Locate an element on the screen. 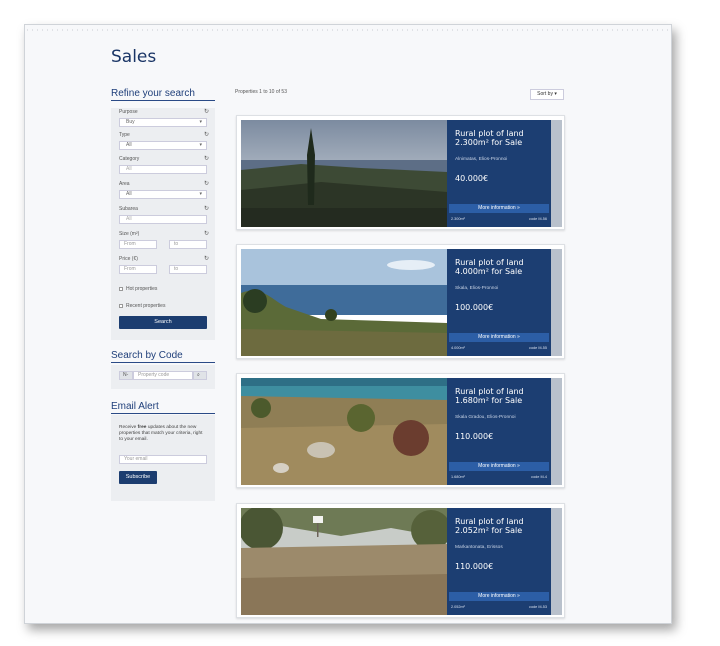  recent-properties-checkbox: Recent properties is located at coordinates (142, 306).